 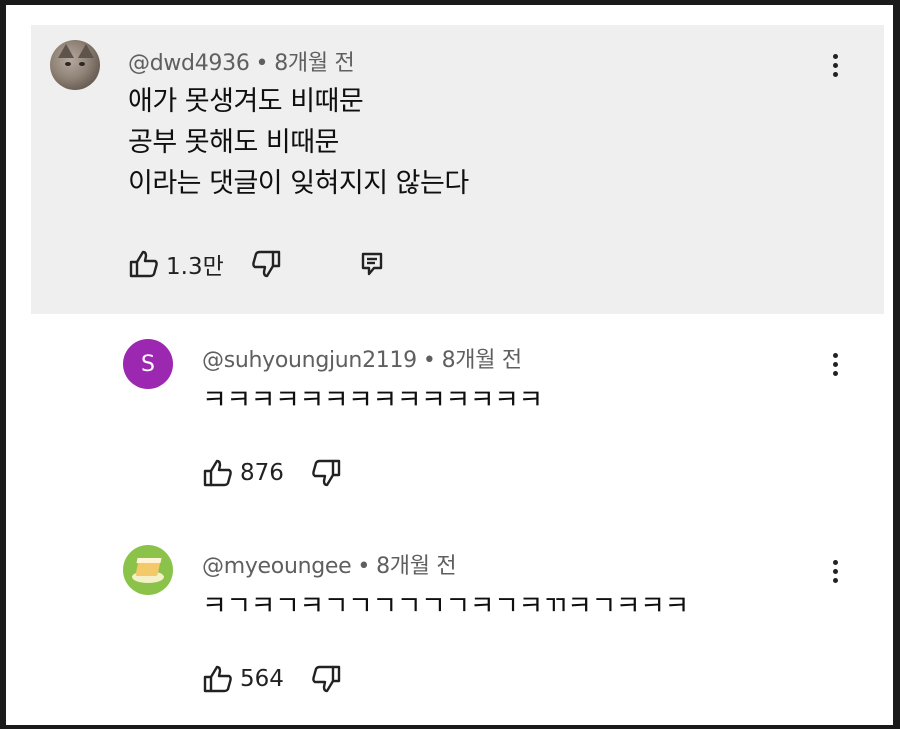 I want to click on comment-text: ㅋㅋㅋㅋㅋㅋㅋㅋㅋㅋㅋㅋㅋㅋ, so click(x=372, y=400).